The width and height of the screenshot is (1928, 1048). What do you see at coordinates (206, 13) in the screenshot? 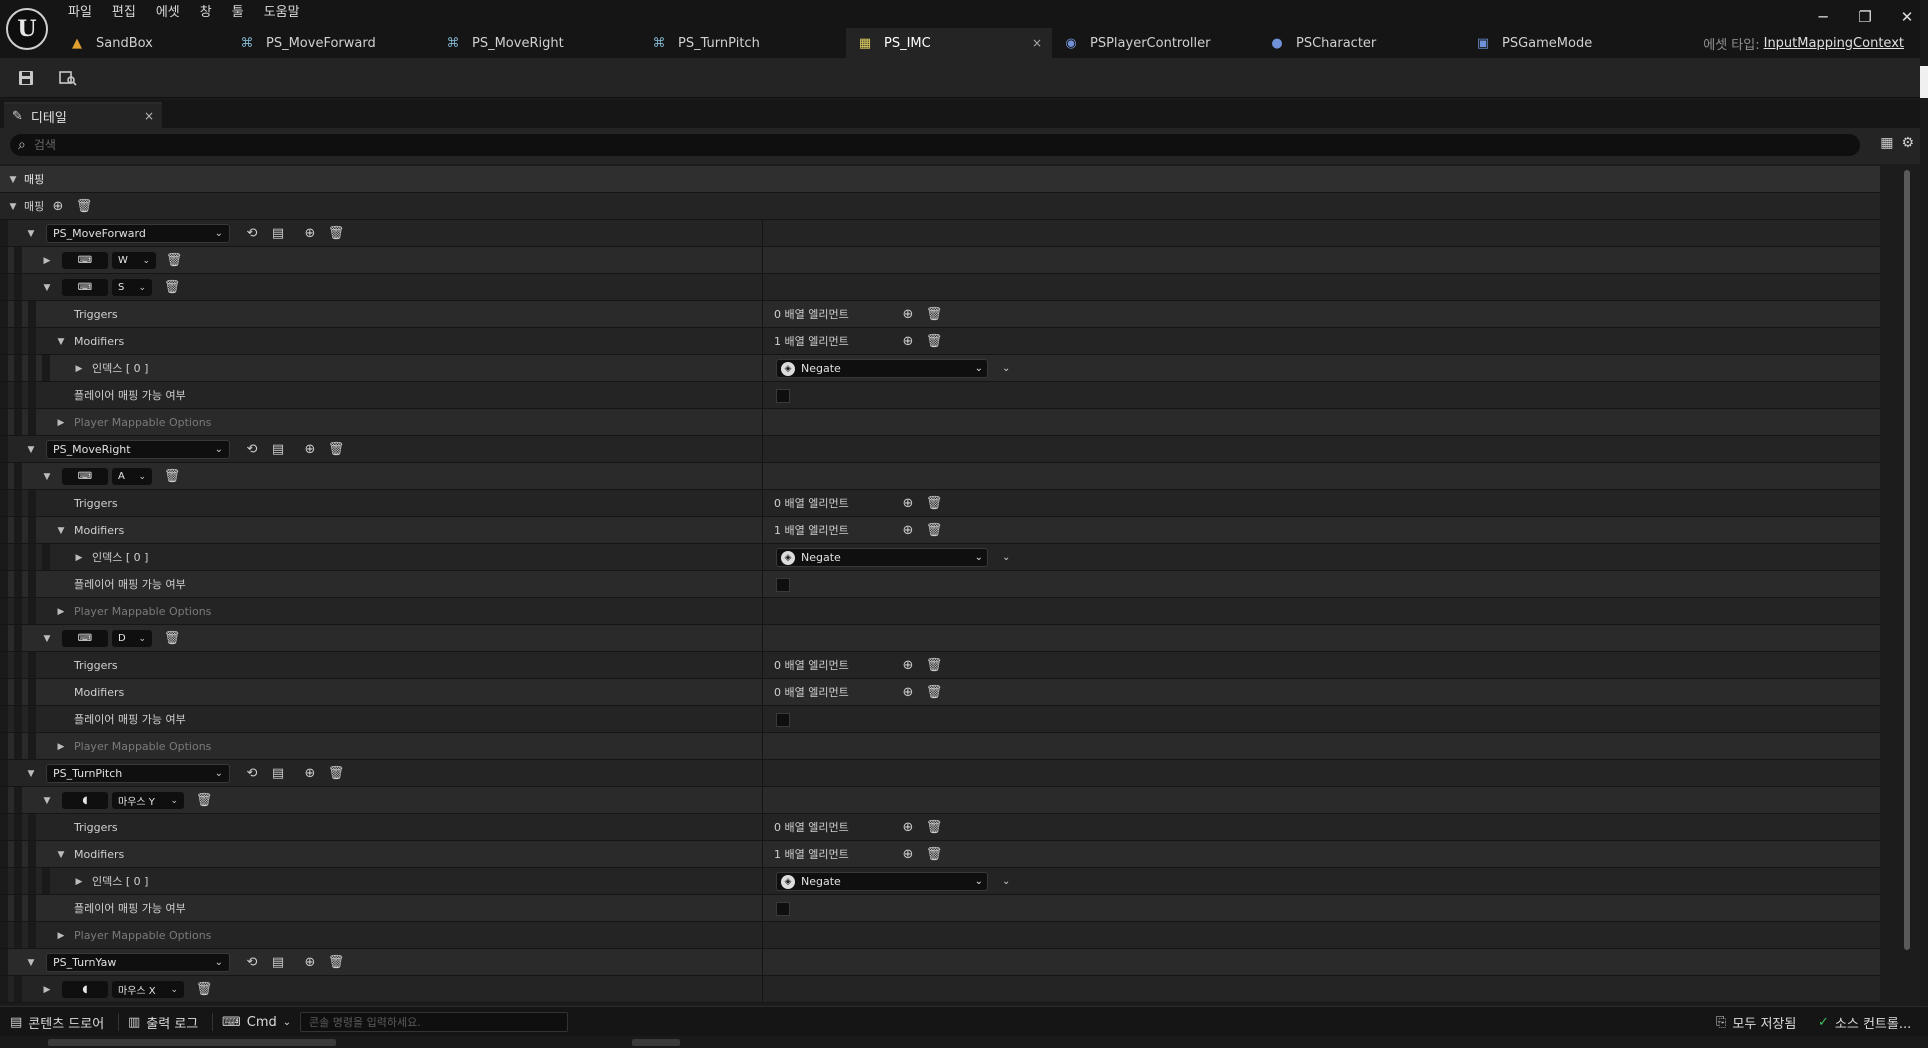
I see `menu-window: 창` at bounding box center [206, 13].